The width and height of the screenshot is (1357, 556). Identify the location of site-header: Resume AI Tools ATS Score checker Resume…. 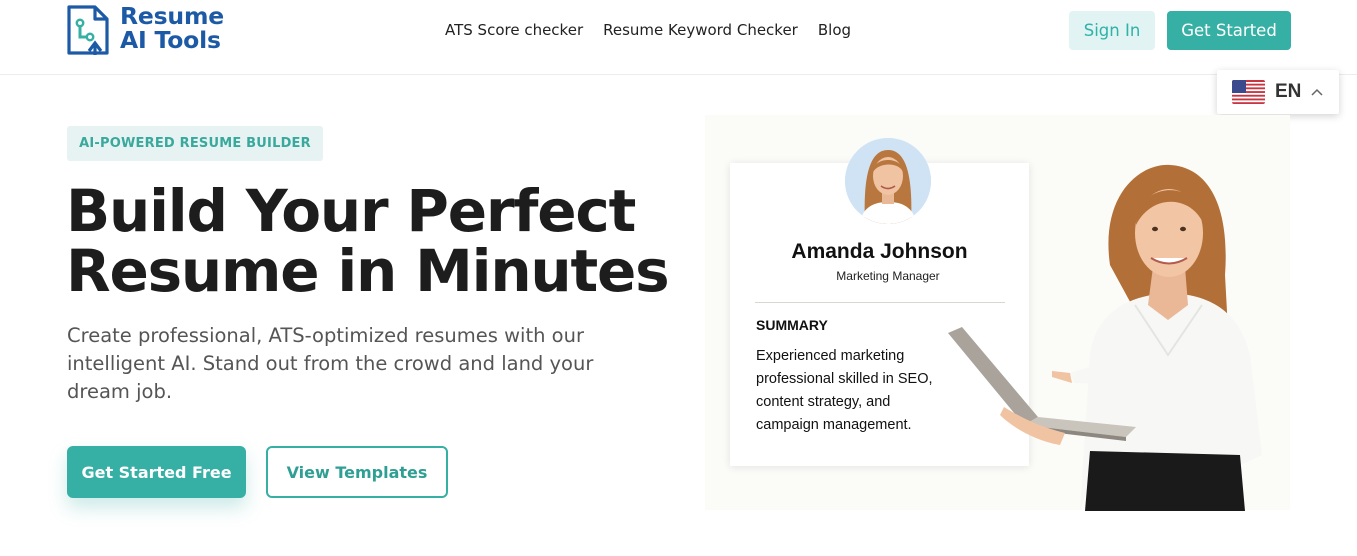
(678, 37).